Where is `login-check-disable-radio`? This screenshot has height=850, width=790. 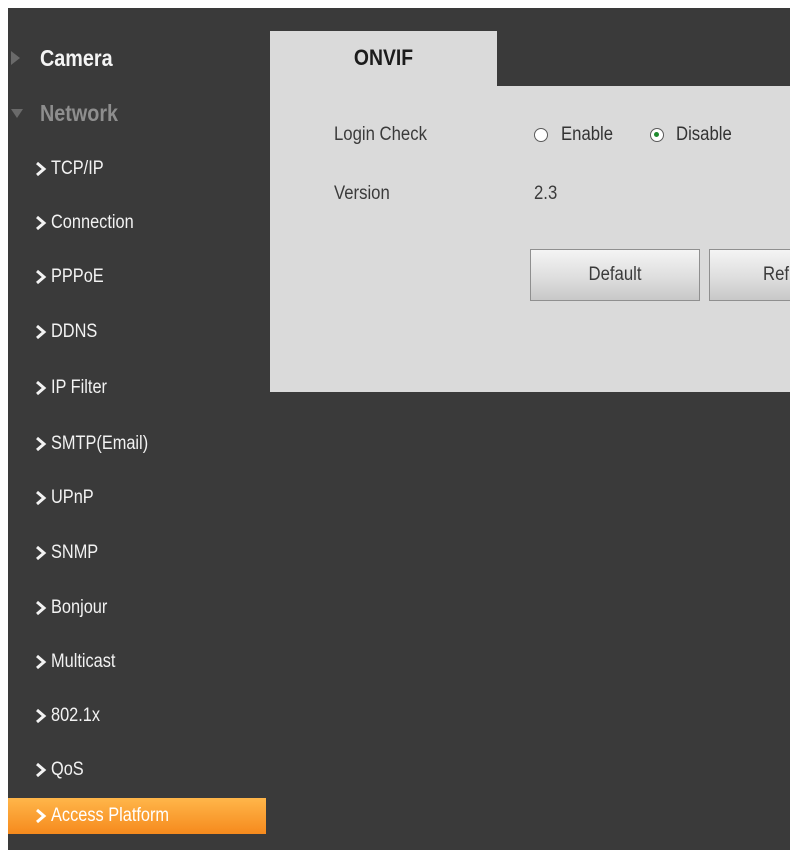
login-check-disable-radio is located at coordinates (657, 135).